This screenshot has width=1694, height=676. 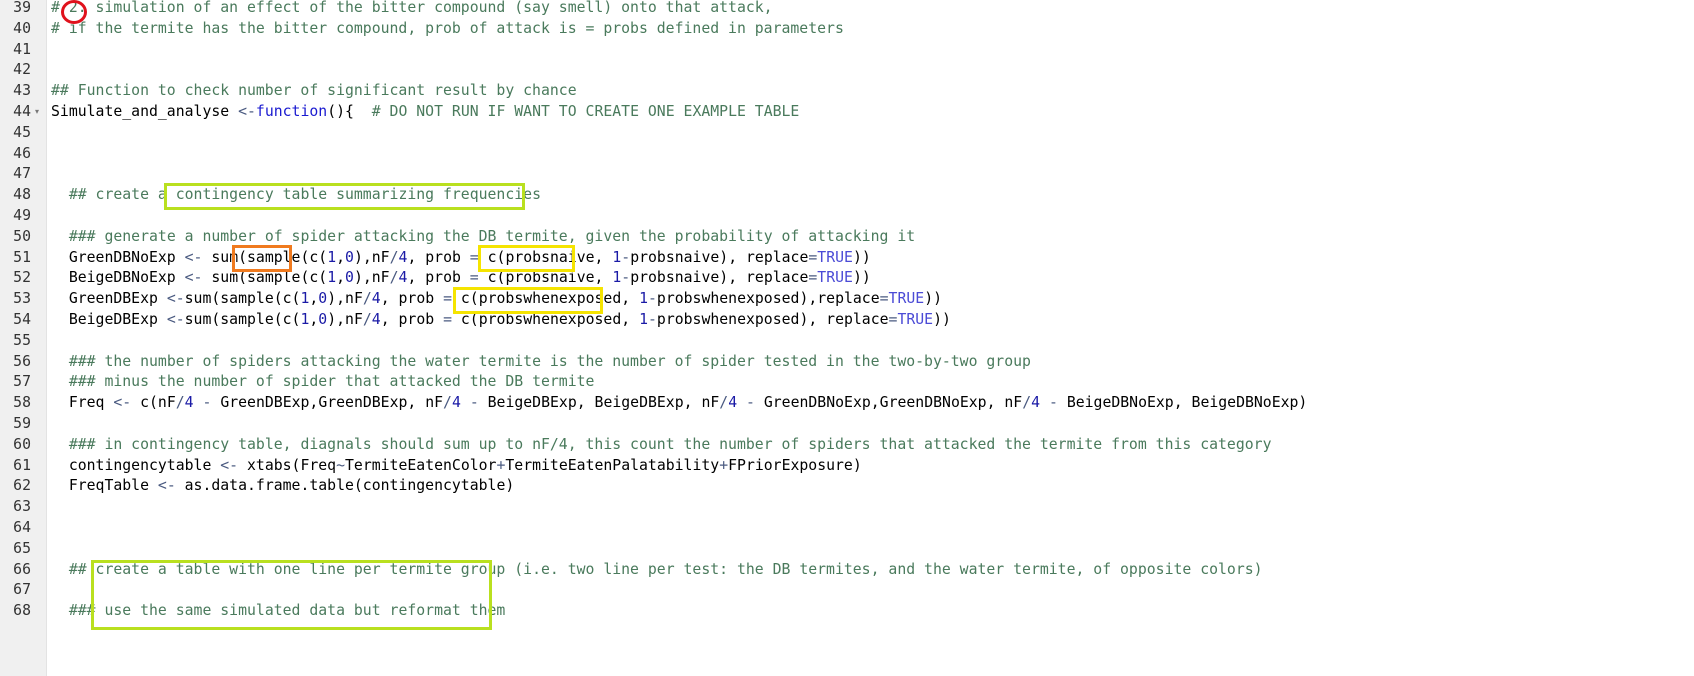 I want to click on line-number: 62, so click(x=22, y=486).